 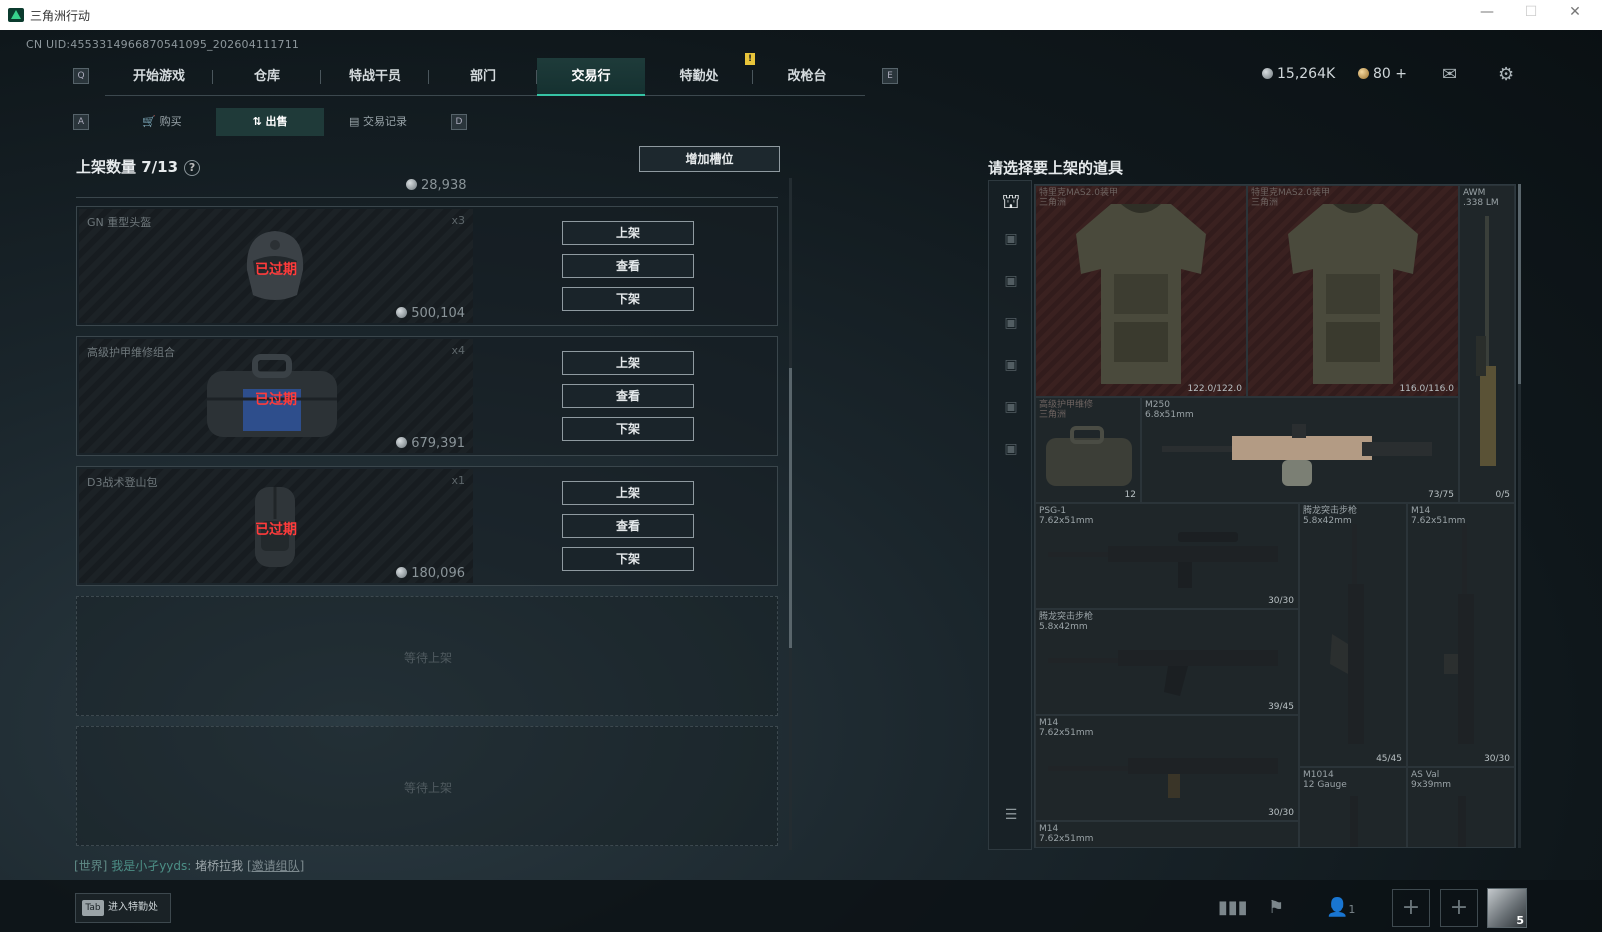 What do you see at coordinates (1519, 516) in the screenshot?
I see `inventory-scrollbar` at bounding box center [1519, 516].